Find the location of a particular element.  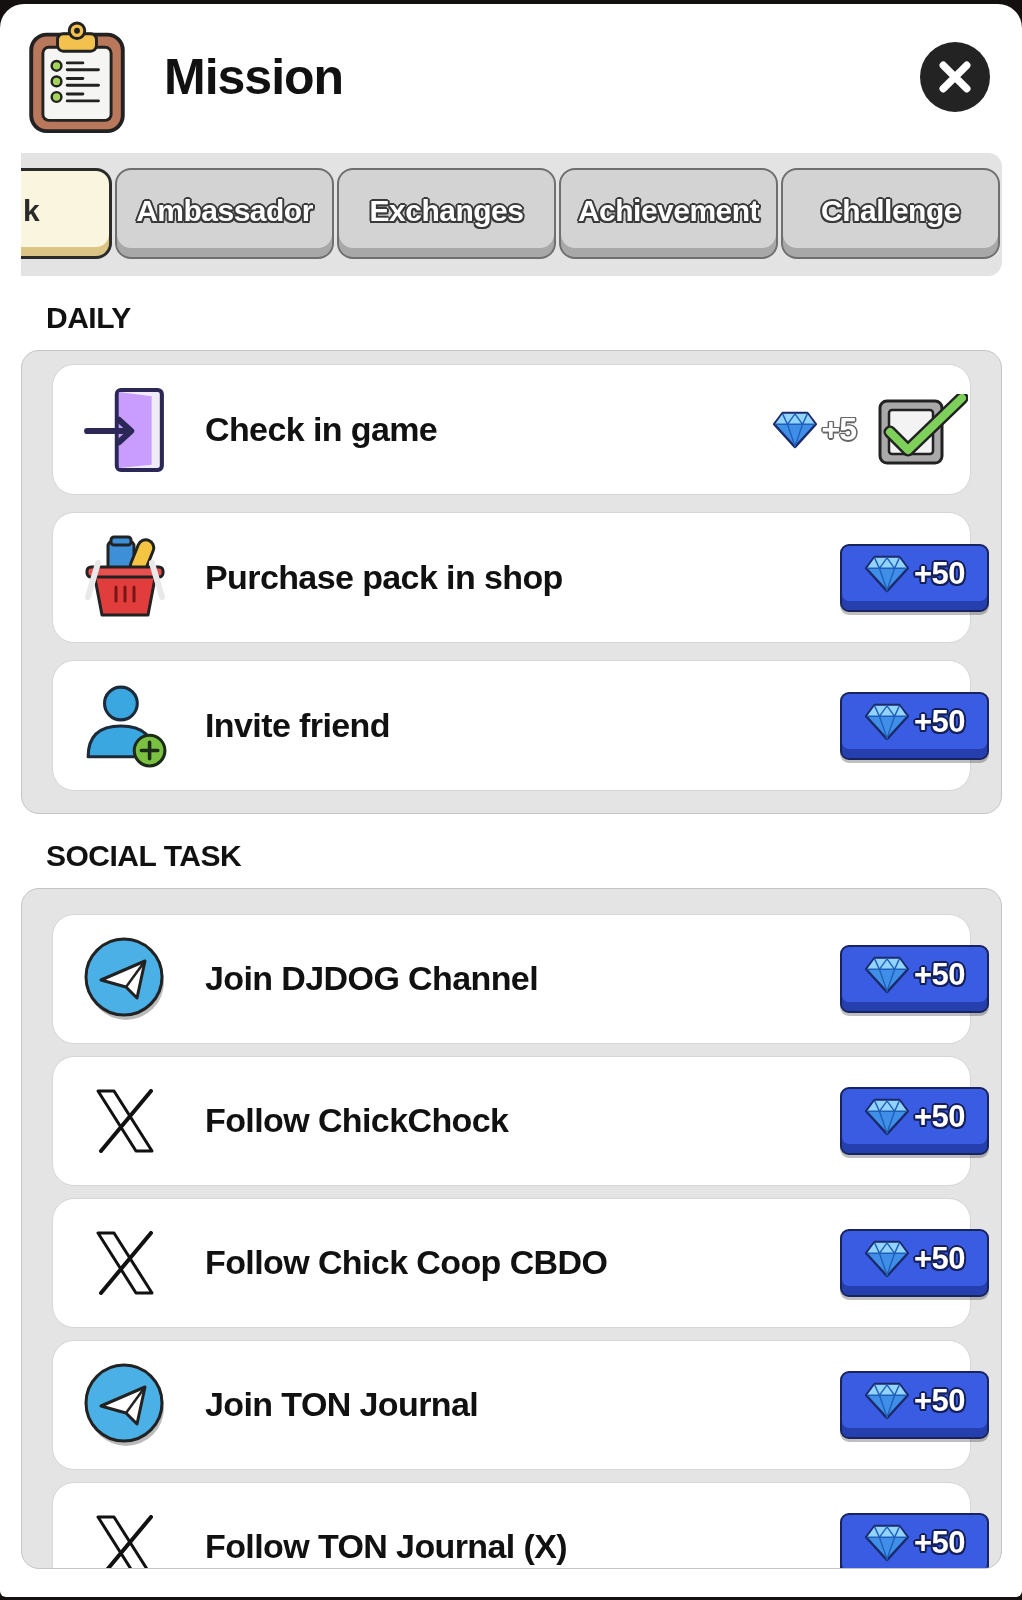

task-label: Follow ChickChock is located at coordinates (357, 1121).